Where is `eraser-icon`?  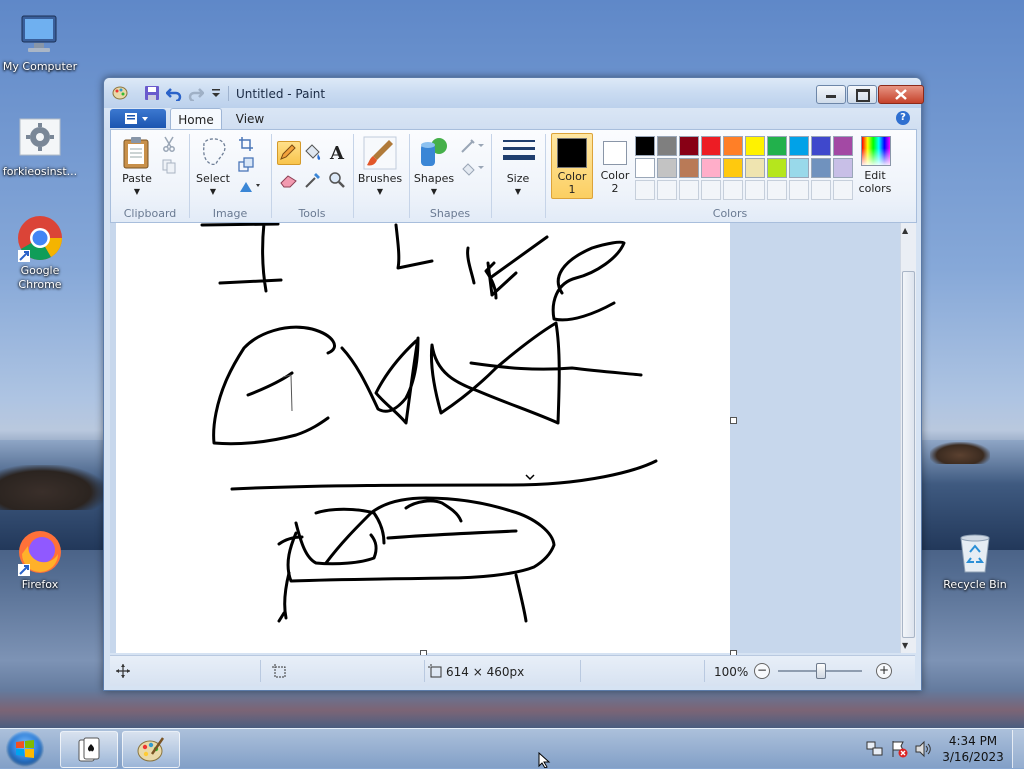 eraser-icon is located at coordinates (288, 181).